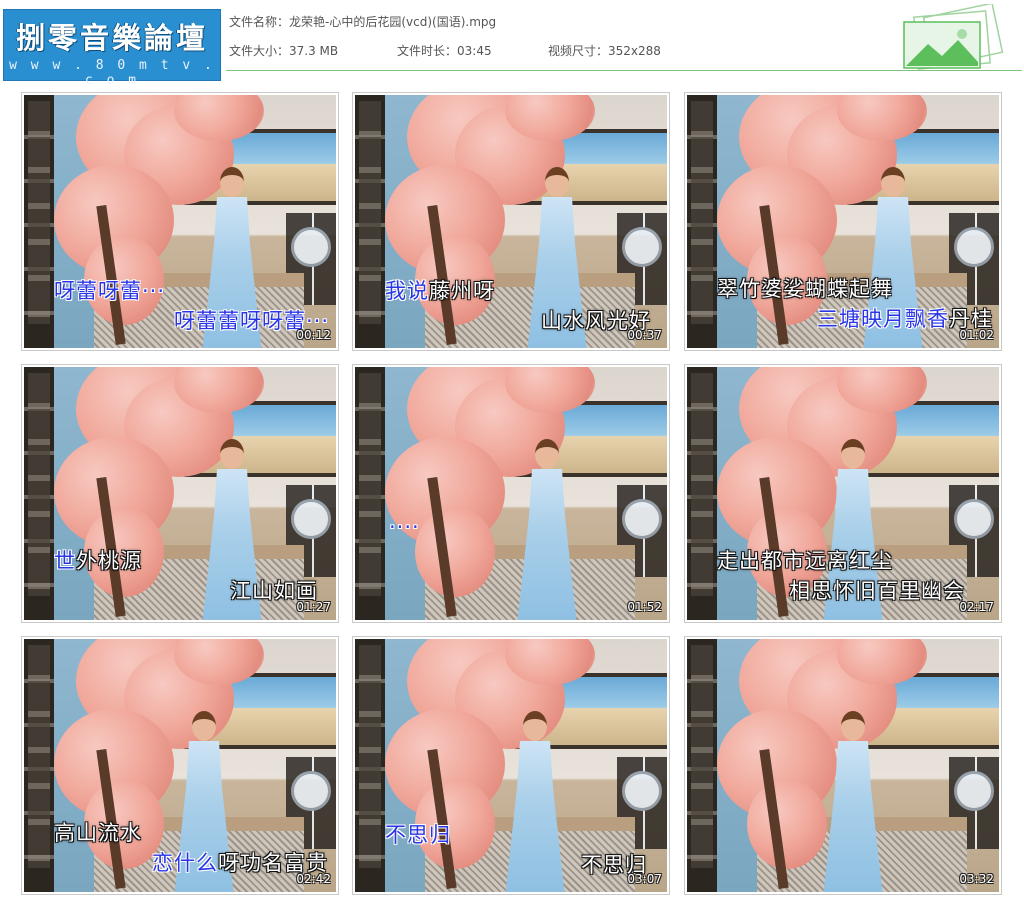  What do you see at coordinates (111, 38) in the screenshot?
I see `logo-title: 捌零音樂論壇` at bounding box center [111, 38].